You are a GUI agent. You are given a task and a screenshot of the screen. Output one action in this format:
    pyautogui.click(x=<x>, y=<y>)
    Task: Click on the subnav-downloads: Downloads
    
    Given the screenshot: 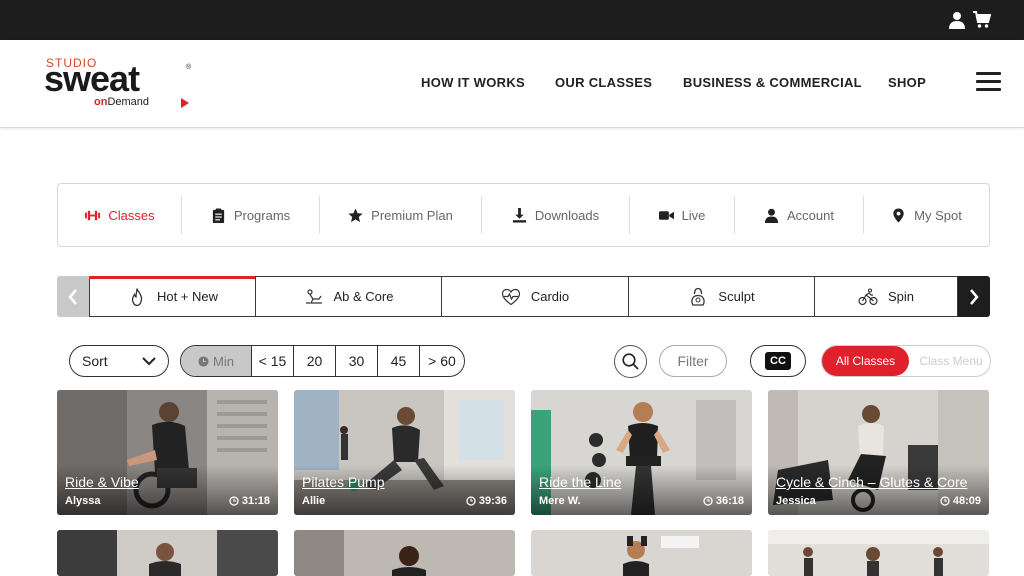 What is the action you would take?
    pyautogui.click(x=555, y=215)
    